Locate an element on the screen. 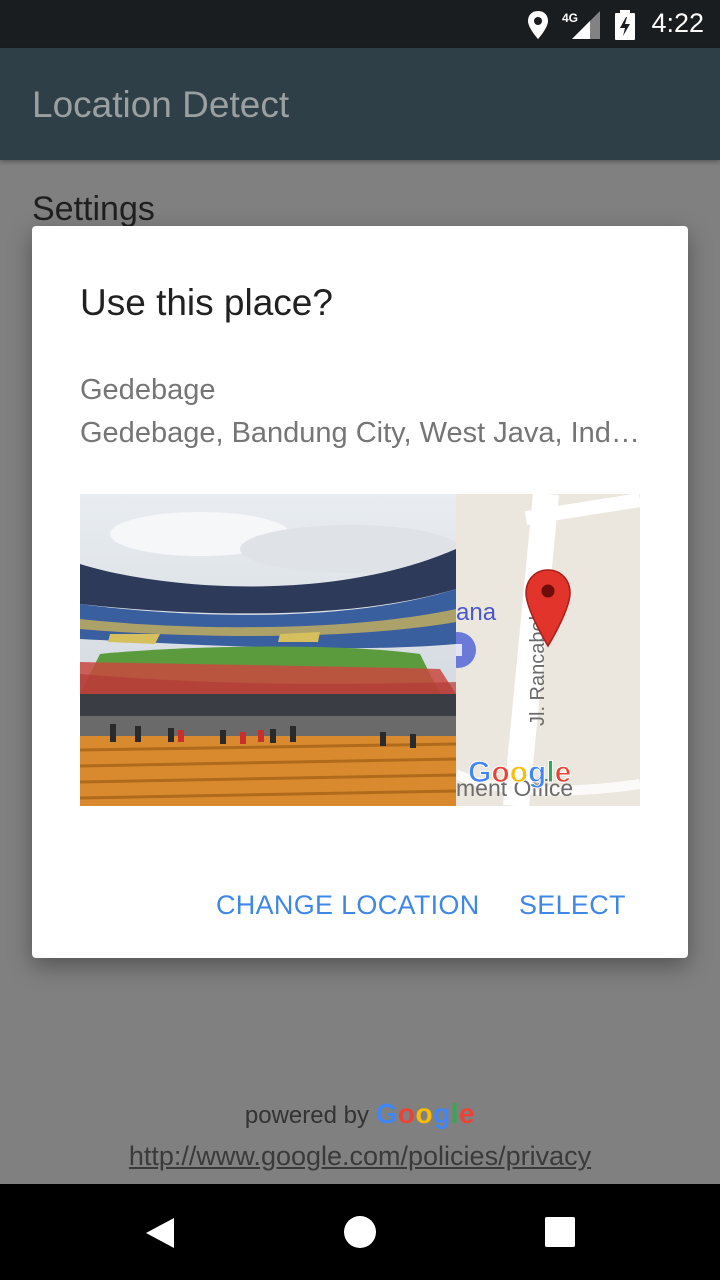 The image size is (720, 1280). place-photo is located at coordinates (268, 650).